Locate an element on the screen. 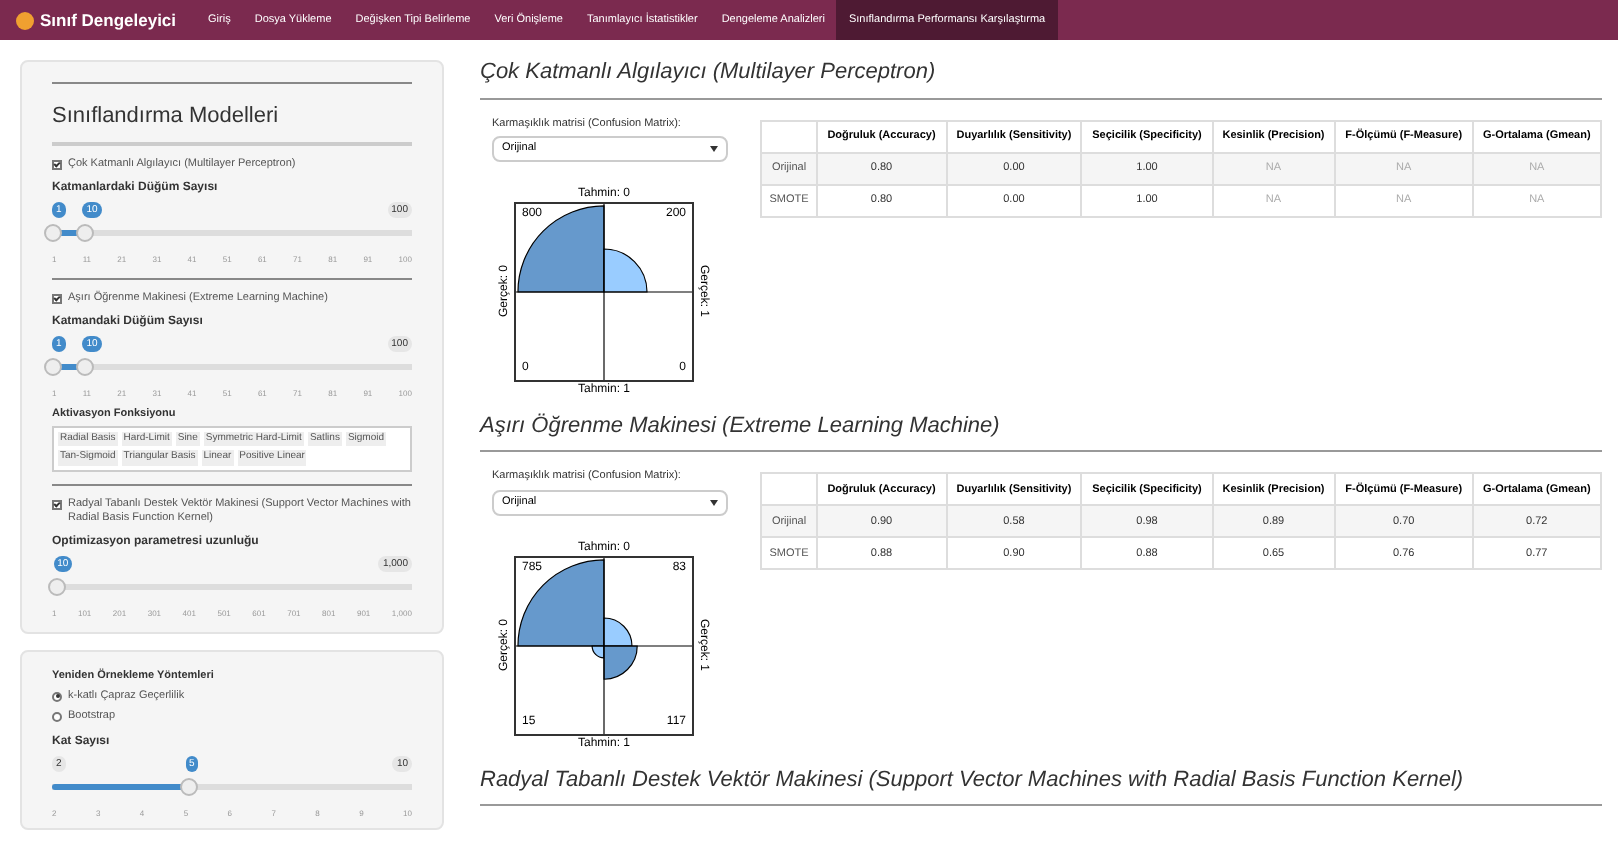  section-title: Radyal Tabanlı Destek Vektör Makinesi (Support Vector Machines with Radial Basis Function Kernel) is located at coordinates (1041, 784).